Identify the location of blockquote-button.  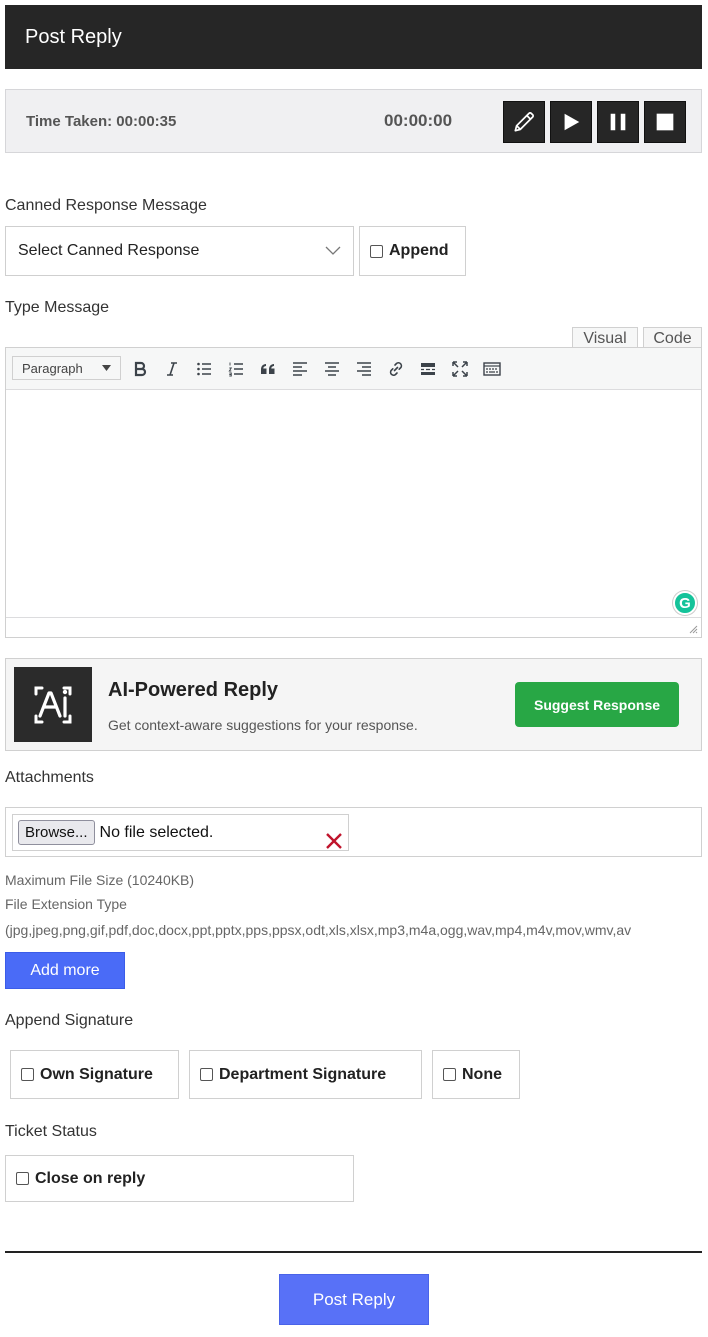
(268, 369).